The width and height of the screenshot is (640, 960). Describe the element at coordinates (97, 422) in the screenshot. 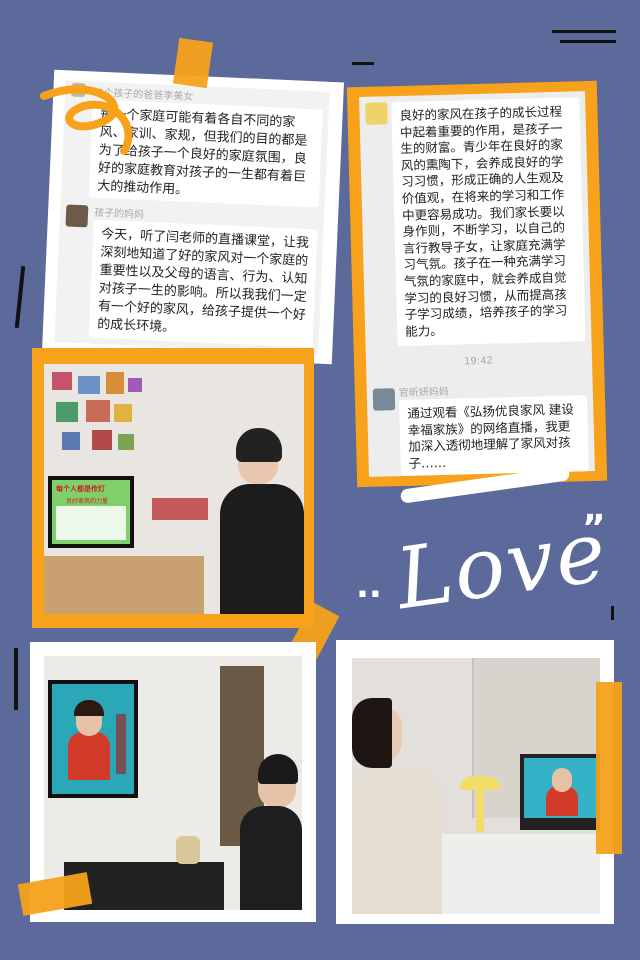

I see `wall-photos` at that location.